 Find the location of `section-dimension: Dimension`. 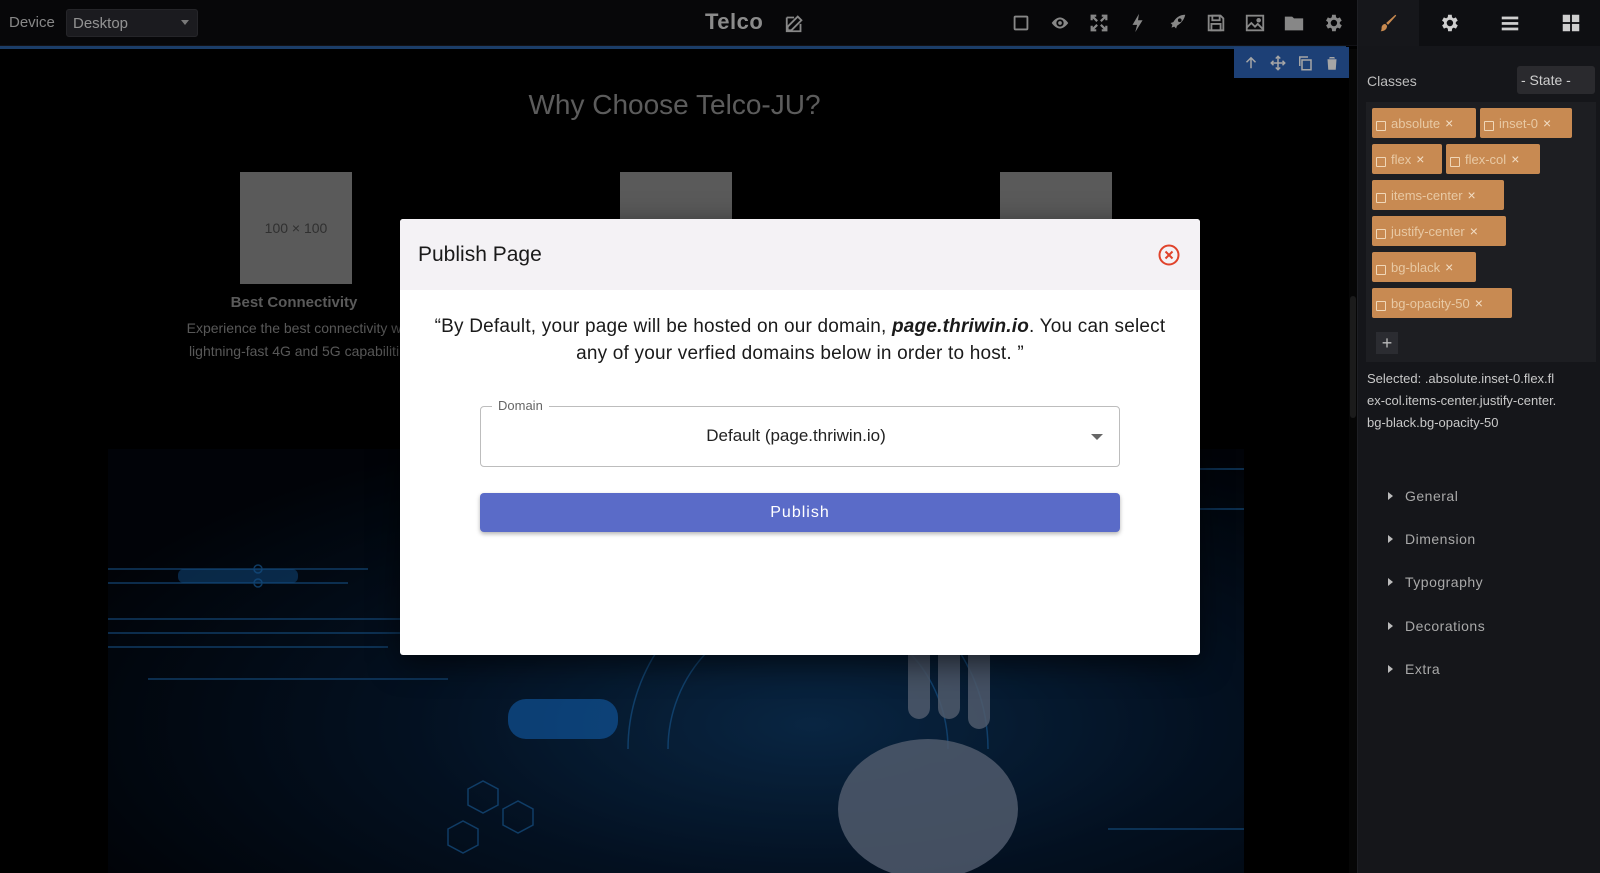

section-dimension: Dimension is located at coordinates (1432, 539).